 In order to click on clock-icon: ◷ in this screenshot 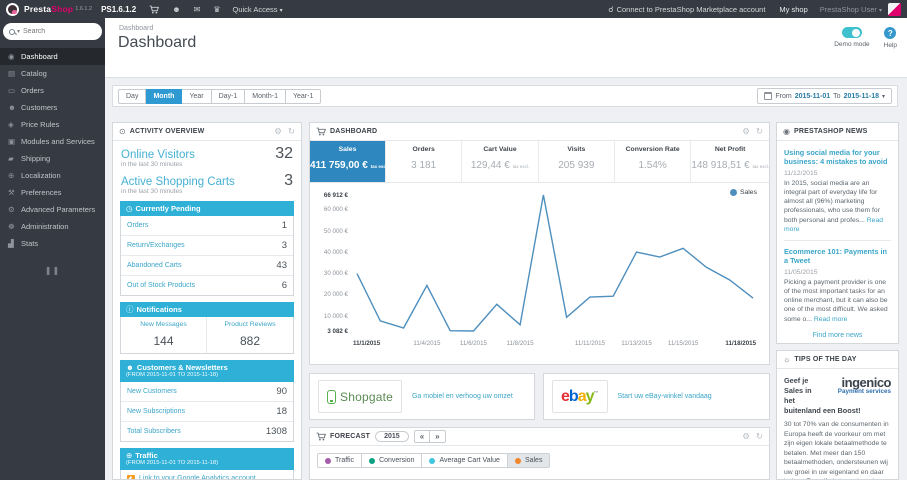, I will do `click(129, 208)`.